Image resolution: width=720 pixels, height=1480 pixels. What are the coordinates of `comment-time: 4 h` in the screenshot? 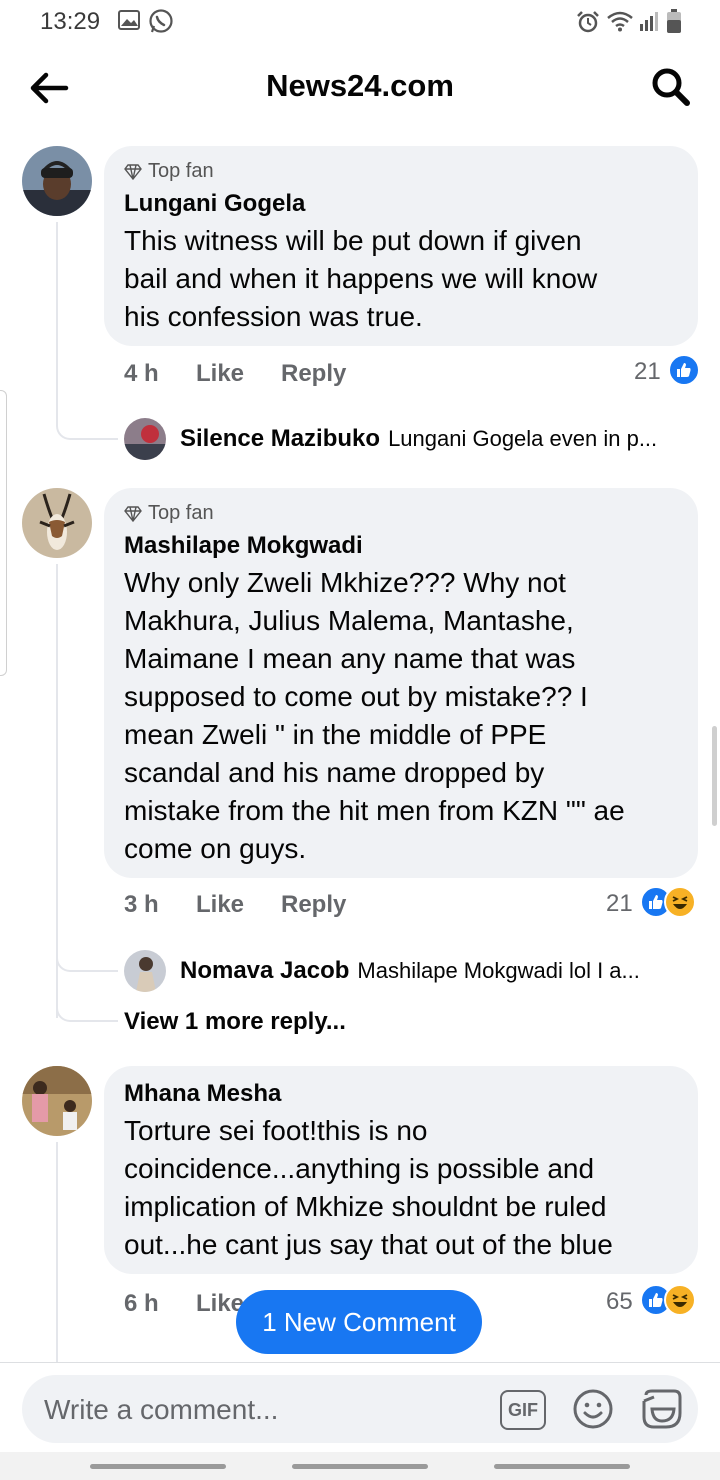 It's located at (141, 374).